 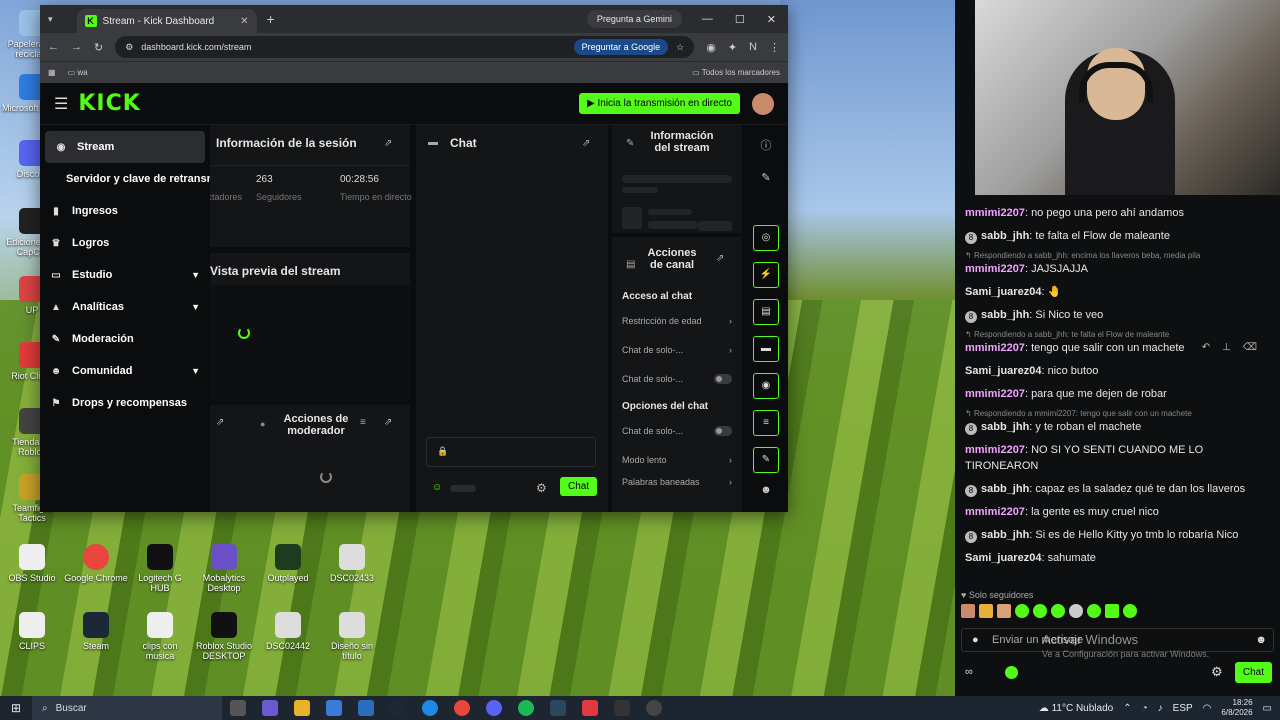 I want to click on banned-words-row: Palabras baneadas ›, so click(x=677, y=482).